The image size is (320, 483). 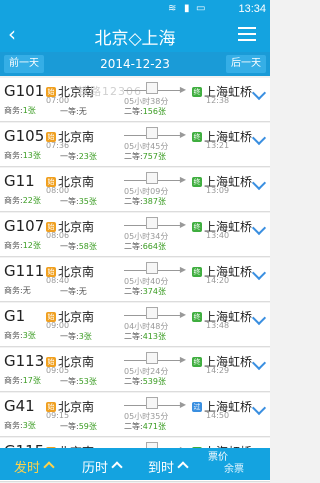 What do you see at coordinates (145, 426) in the screenshot?
I see `second-class-seats: 二等:471张` at bounding box center [145, 426].